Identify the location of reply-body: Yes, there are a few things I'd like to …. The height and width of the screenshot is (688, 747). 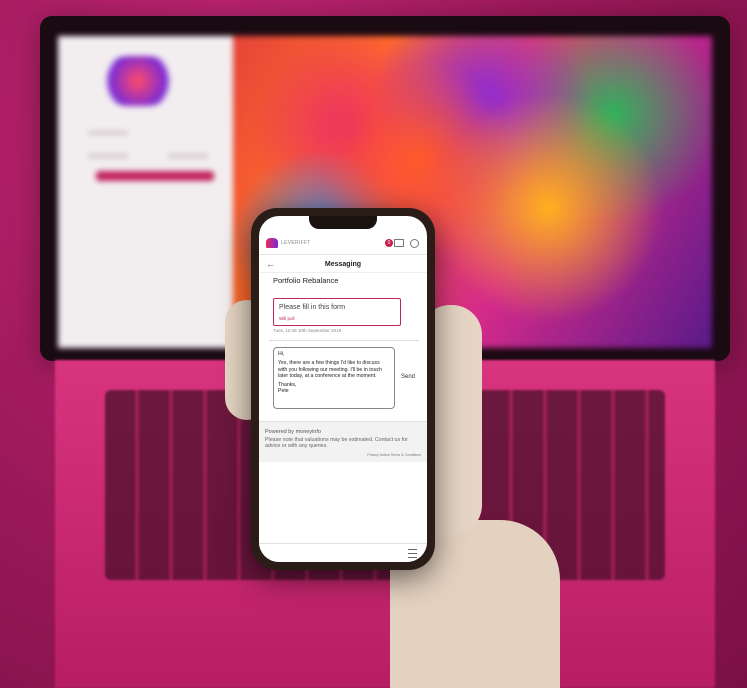
(330, 369).